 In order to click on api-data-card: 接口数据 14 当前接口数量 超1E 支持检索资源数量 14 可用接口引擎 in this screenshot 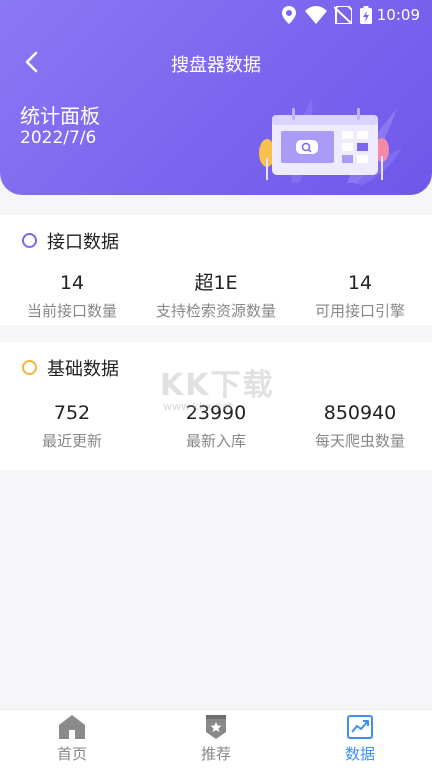, I will do `click(216, 270)`.